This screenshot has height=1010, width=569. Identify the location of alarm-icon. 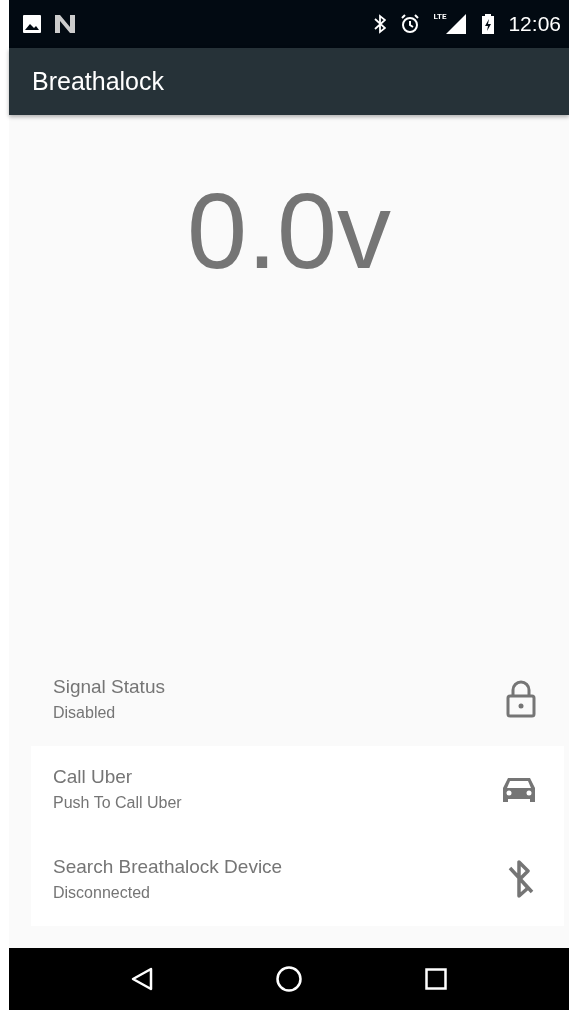
(409, 24).